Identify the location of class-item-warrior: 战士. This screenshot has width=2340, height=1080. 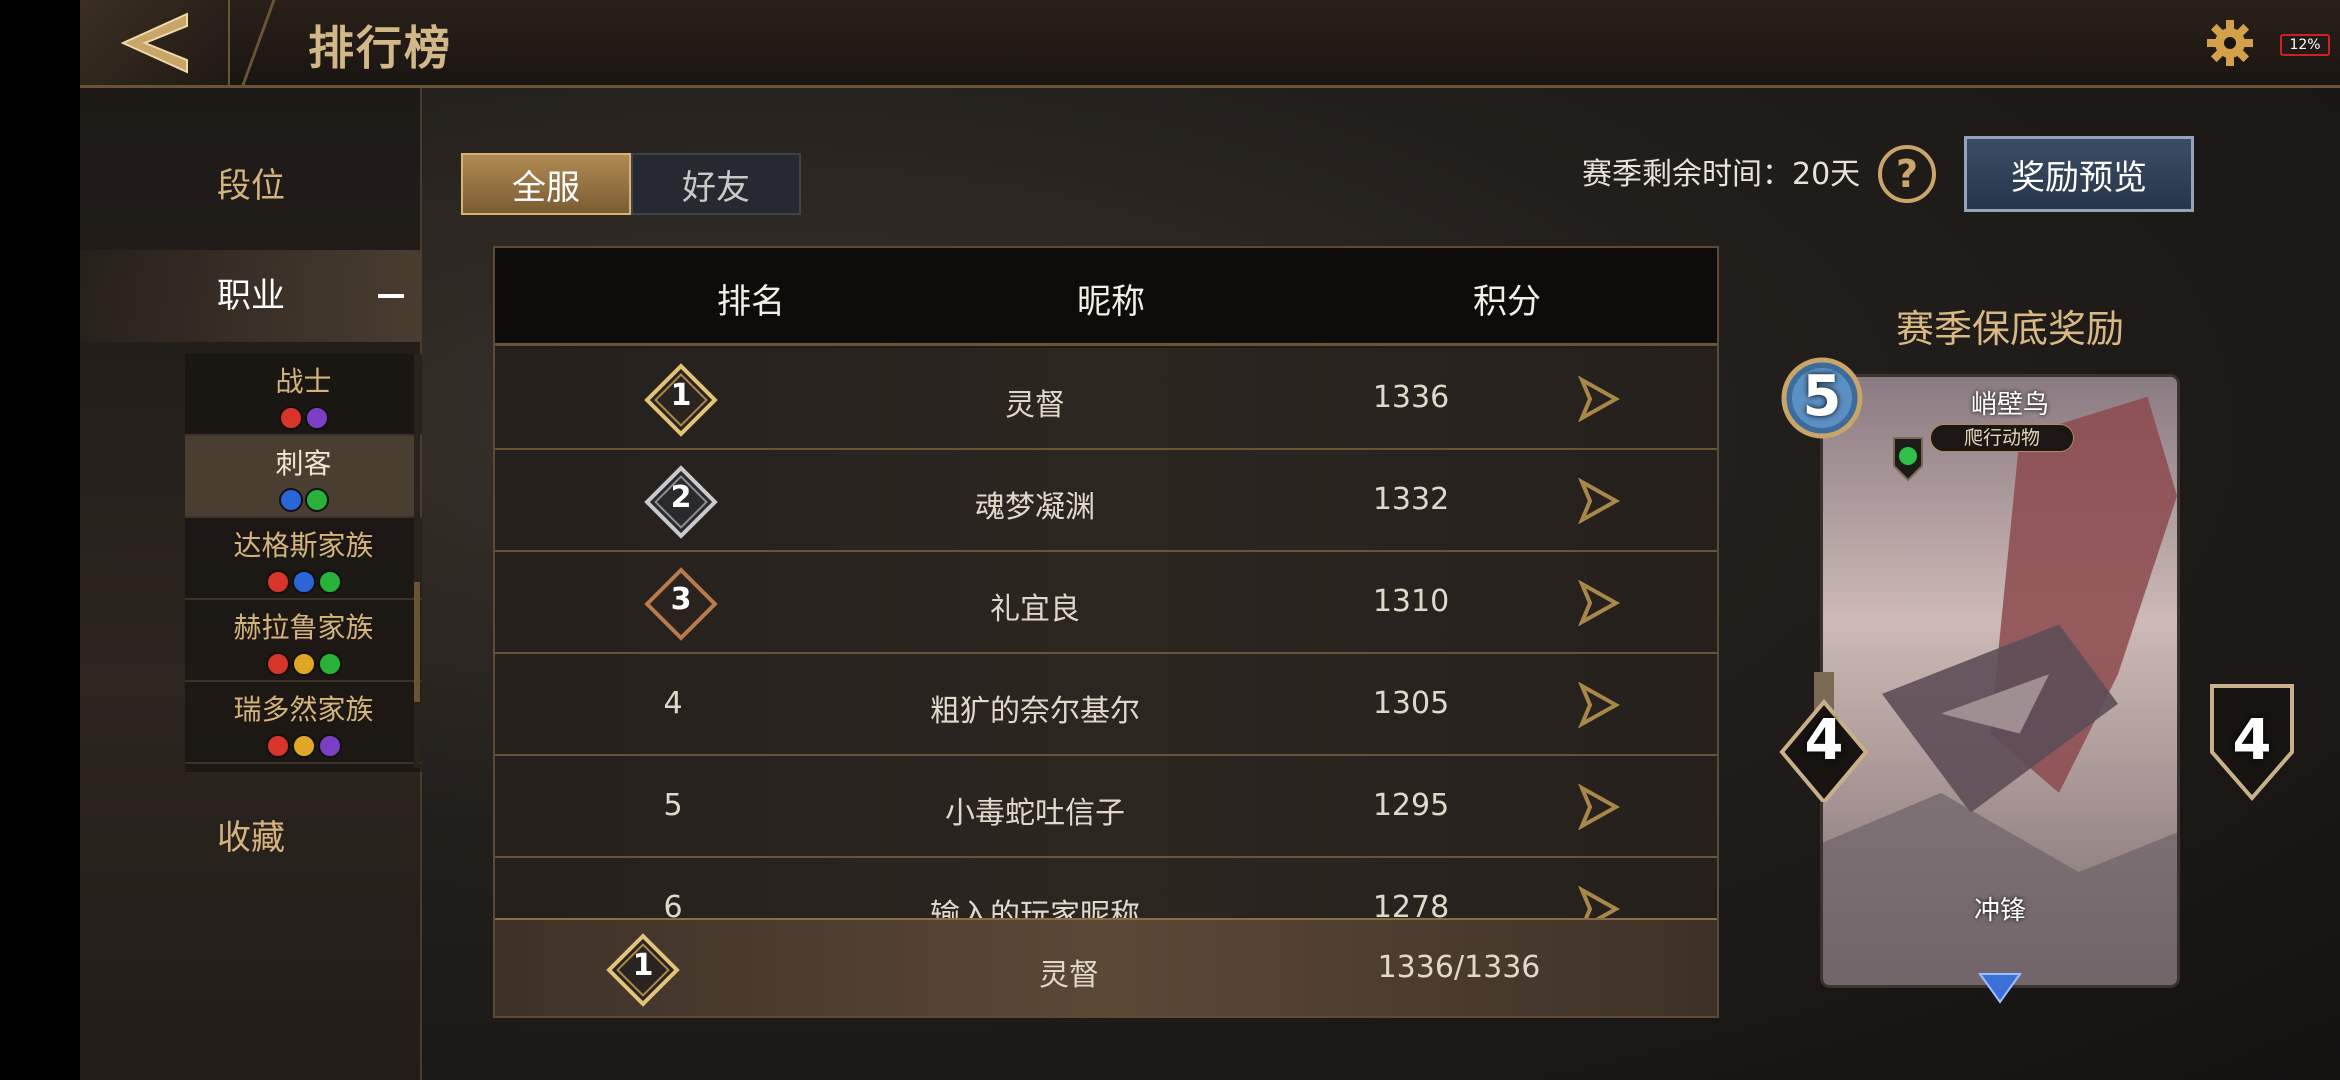
(303, 395).